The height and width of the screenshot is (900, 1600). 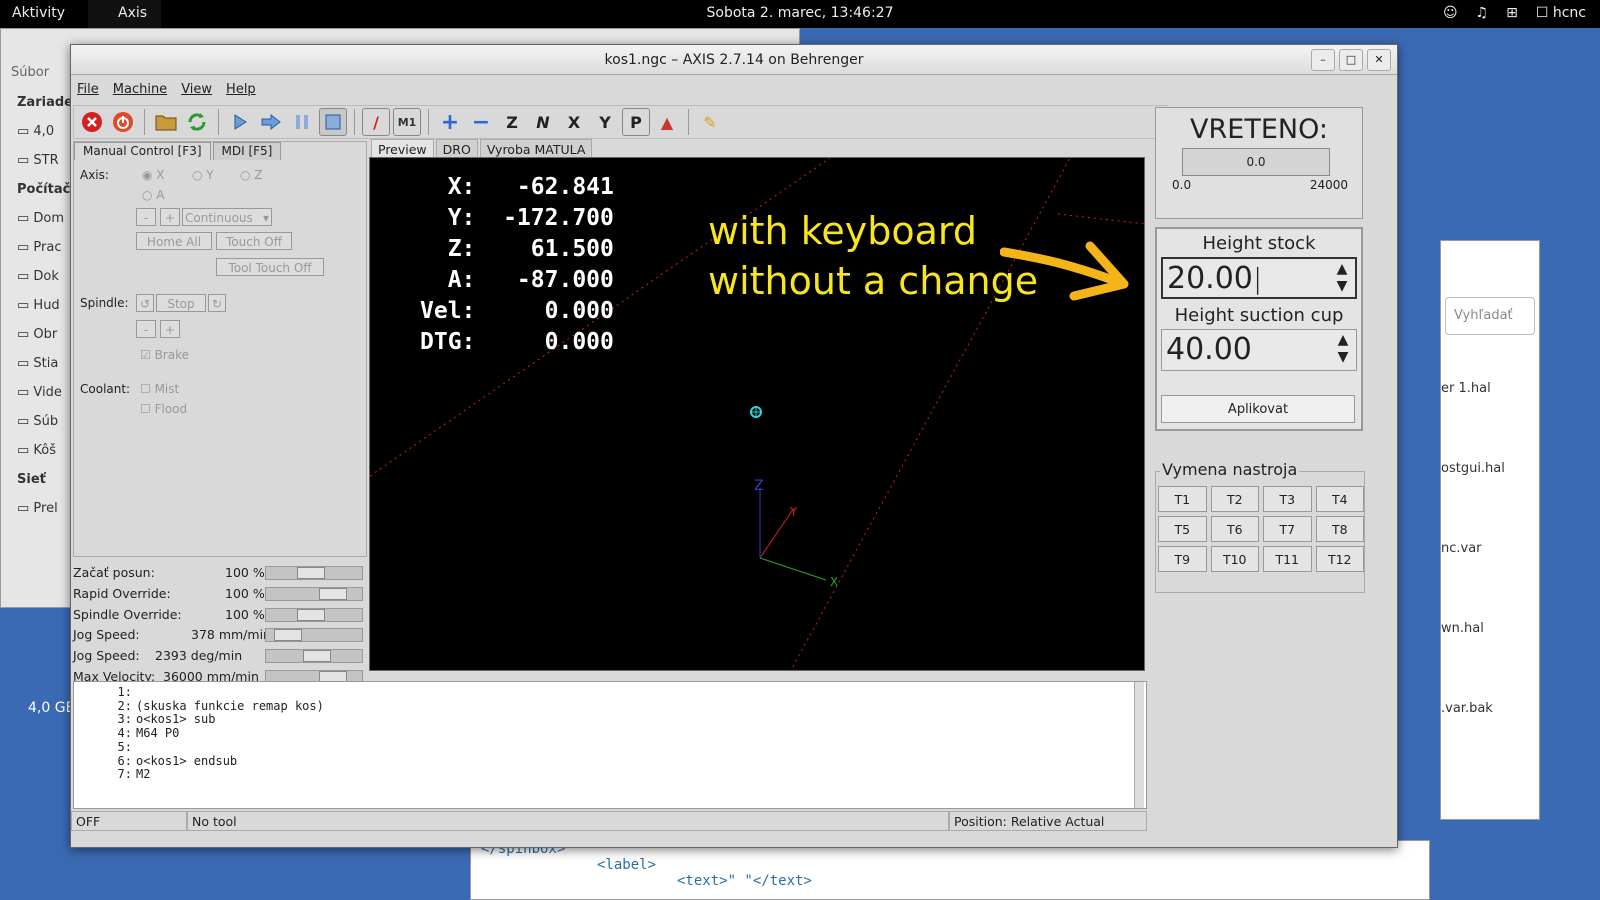 What do you see at coordinates (203, 175) in the screenshot?
I see `axis-radio-y: ○ Y` at bounding box center [203, 175].